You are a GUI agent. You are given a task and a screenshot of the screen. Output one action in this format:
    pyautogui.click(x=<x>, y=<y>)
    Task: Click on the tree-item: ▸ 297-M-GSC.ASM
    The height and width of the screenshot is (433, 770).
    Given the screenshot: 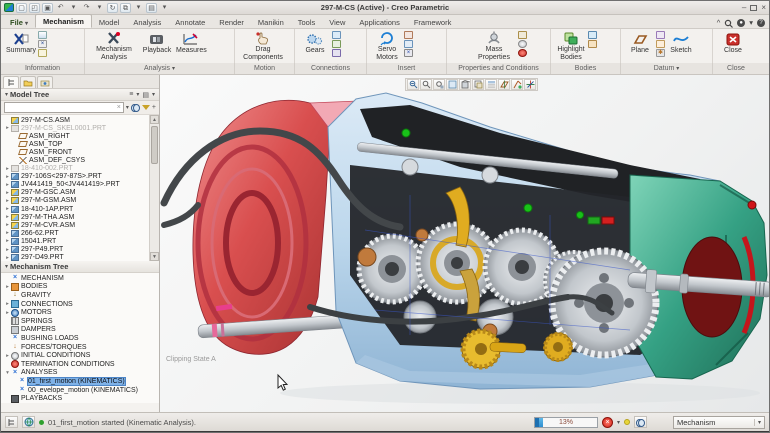 What is the action you would take?
    pyautogui.click(x=75, y=193)
    